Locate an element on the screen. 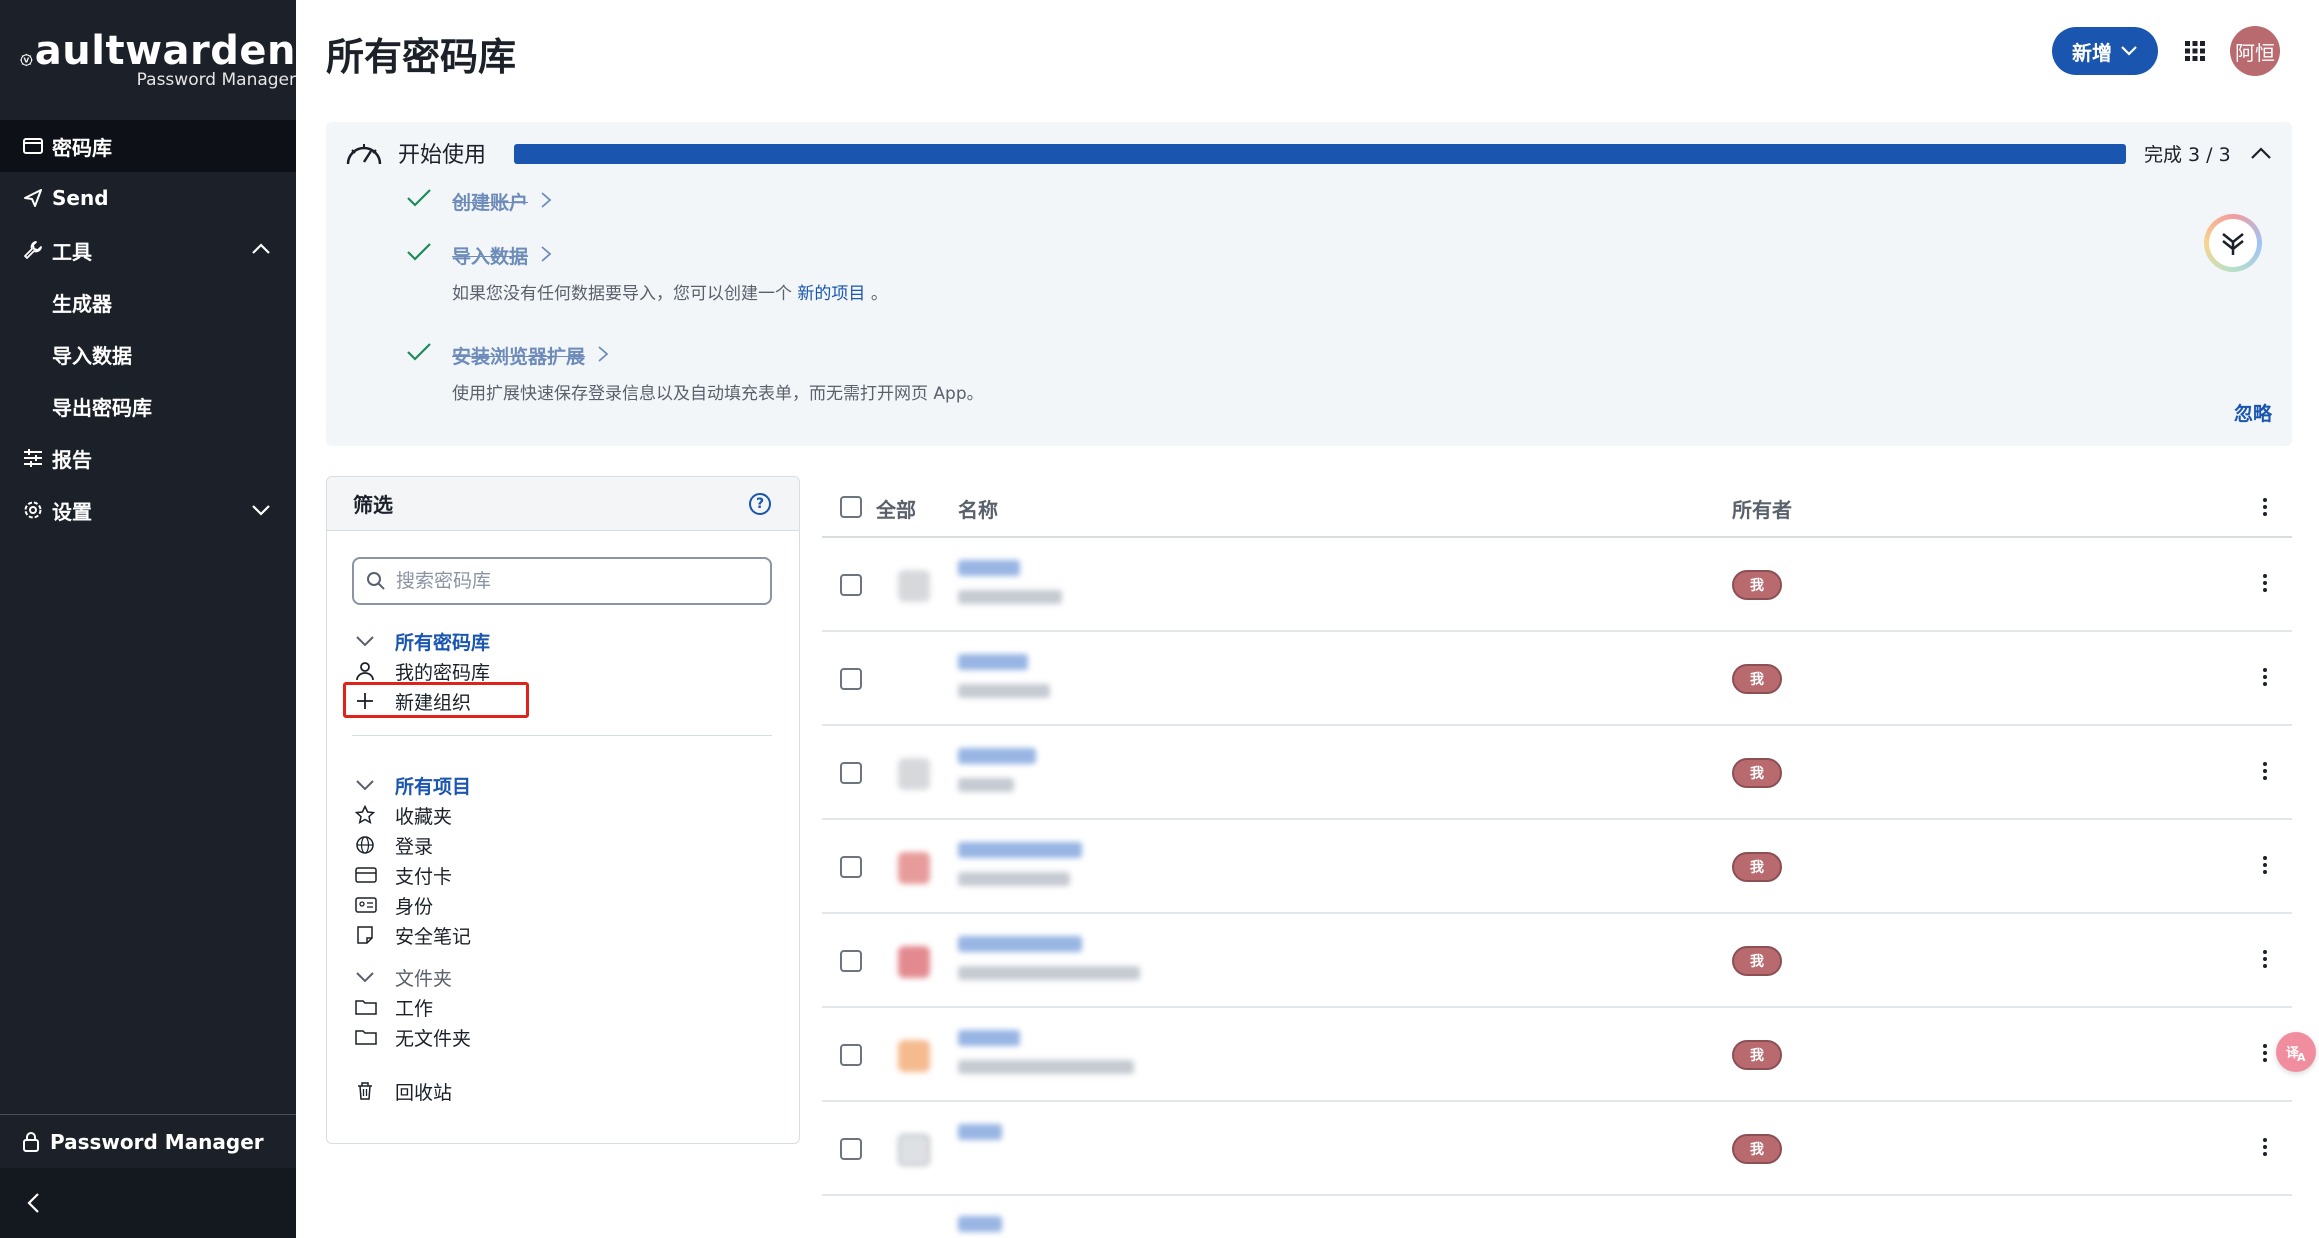 This screenshot has width=2319, height=1238. step-create-account: 创建账户 is located at coordinates (479, 201).